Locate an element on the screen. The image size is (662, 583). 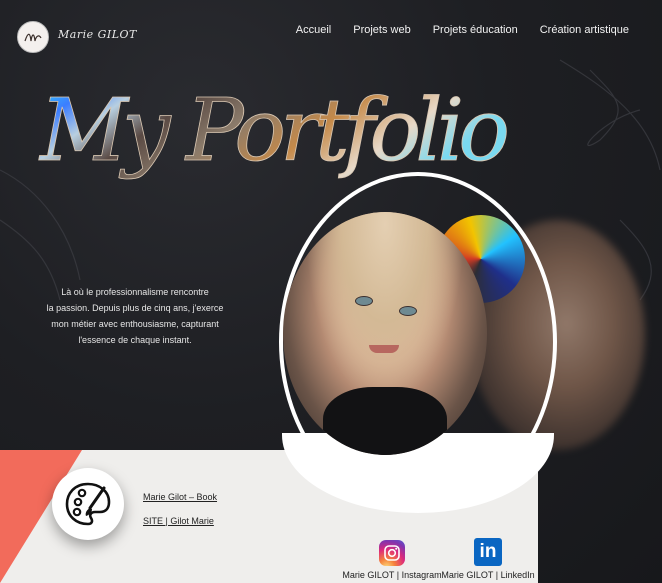
linkedin-link: in Marie GILOT | LinkedIn is located at coordinates (488, 559).